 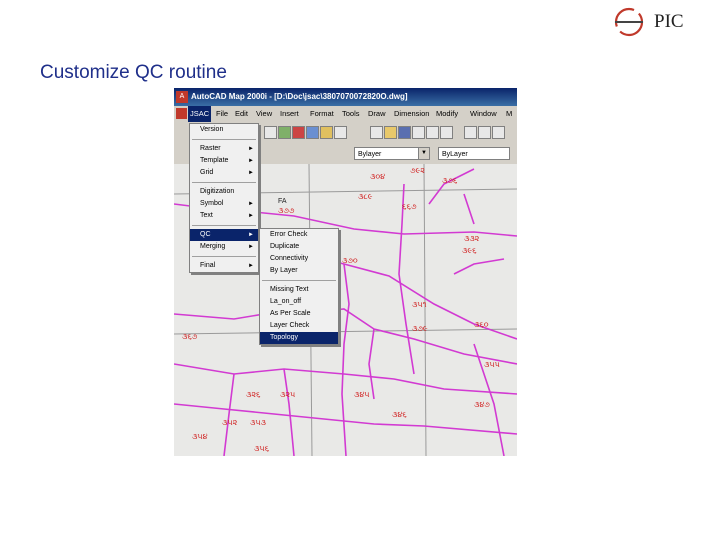 What do you see at coordinates (285, 246) in the screenshot?
I see `menu-item-label: Duplicate` at bounding box center [285, 246].